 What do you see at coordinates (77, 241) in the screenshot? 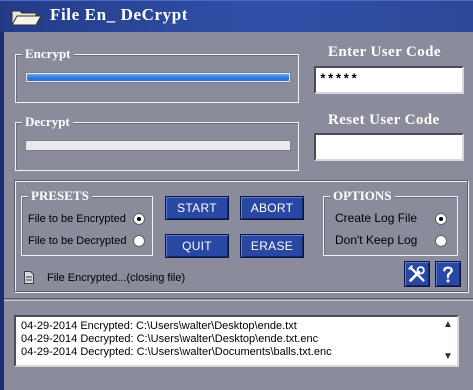
I see `preset-decrypt-label: File to be Decrypted` at bounding box center [77, 241].